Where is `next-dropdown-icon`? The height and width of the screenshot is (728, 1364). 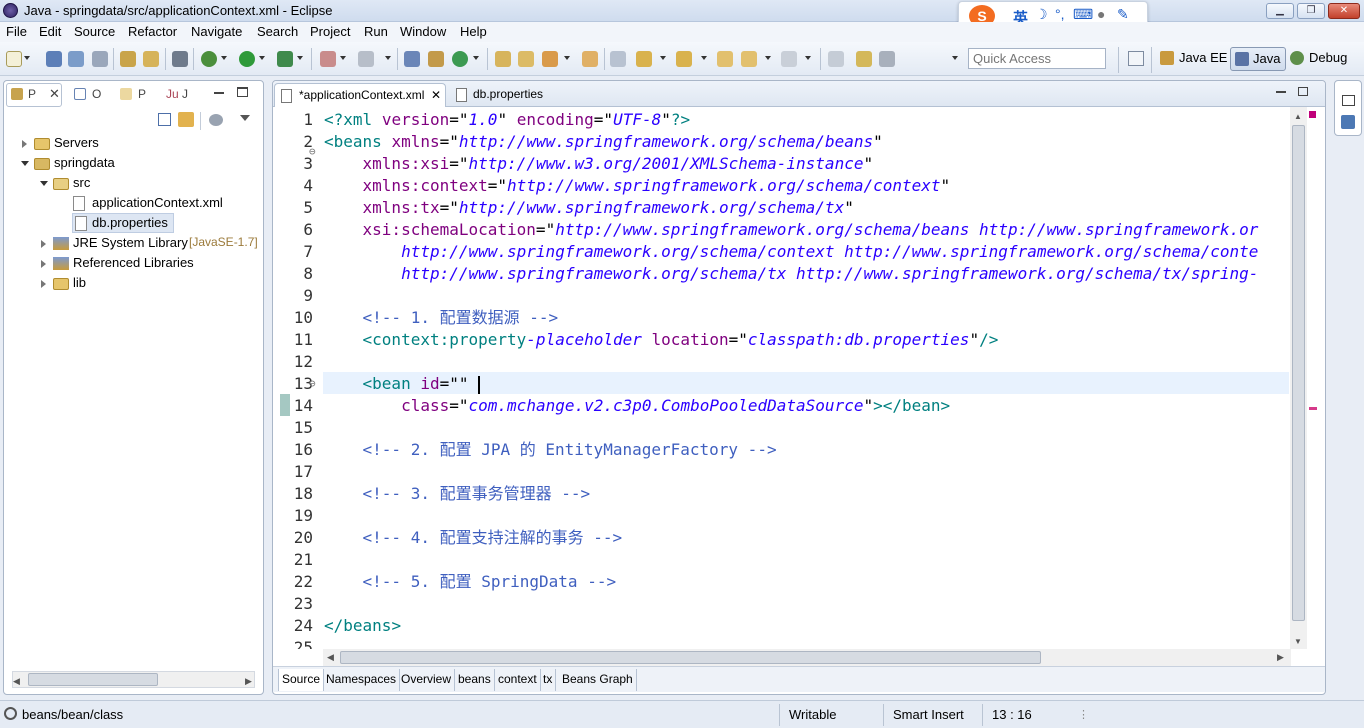 next-dropdown-icon is located at coordinates (663, 58).